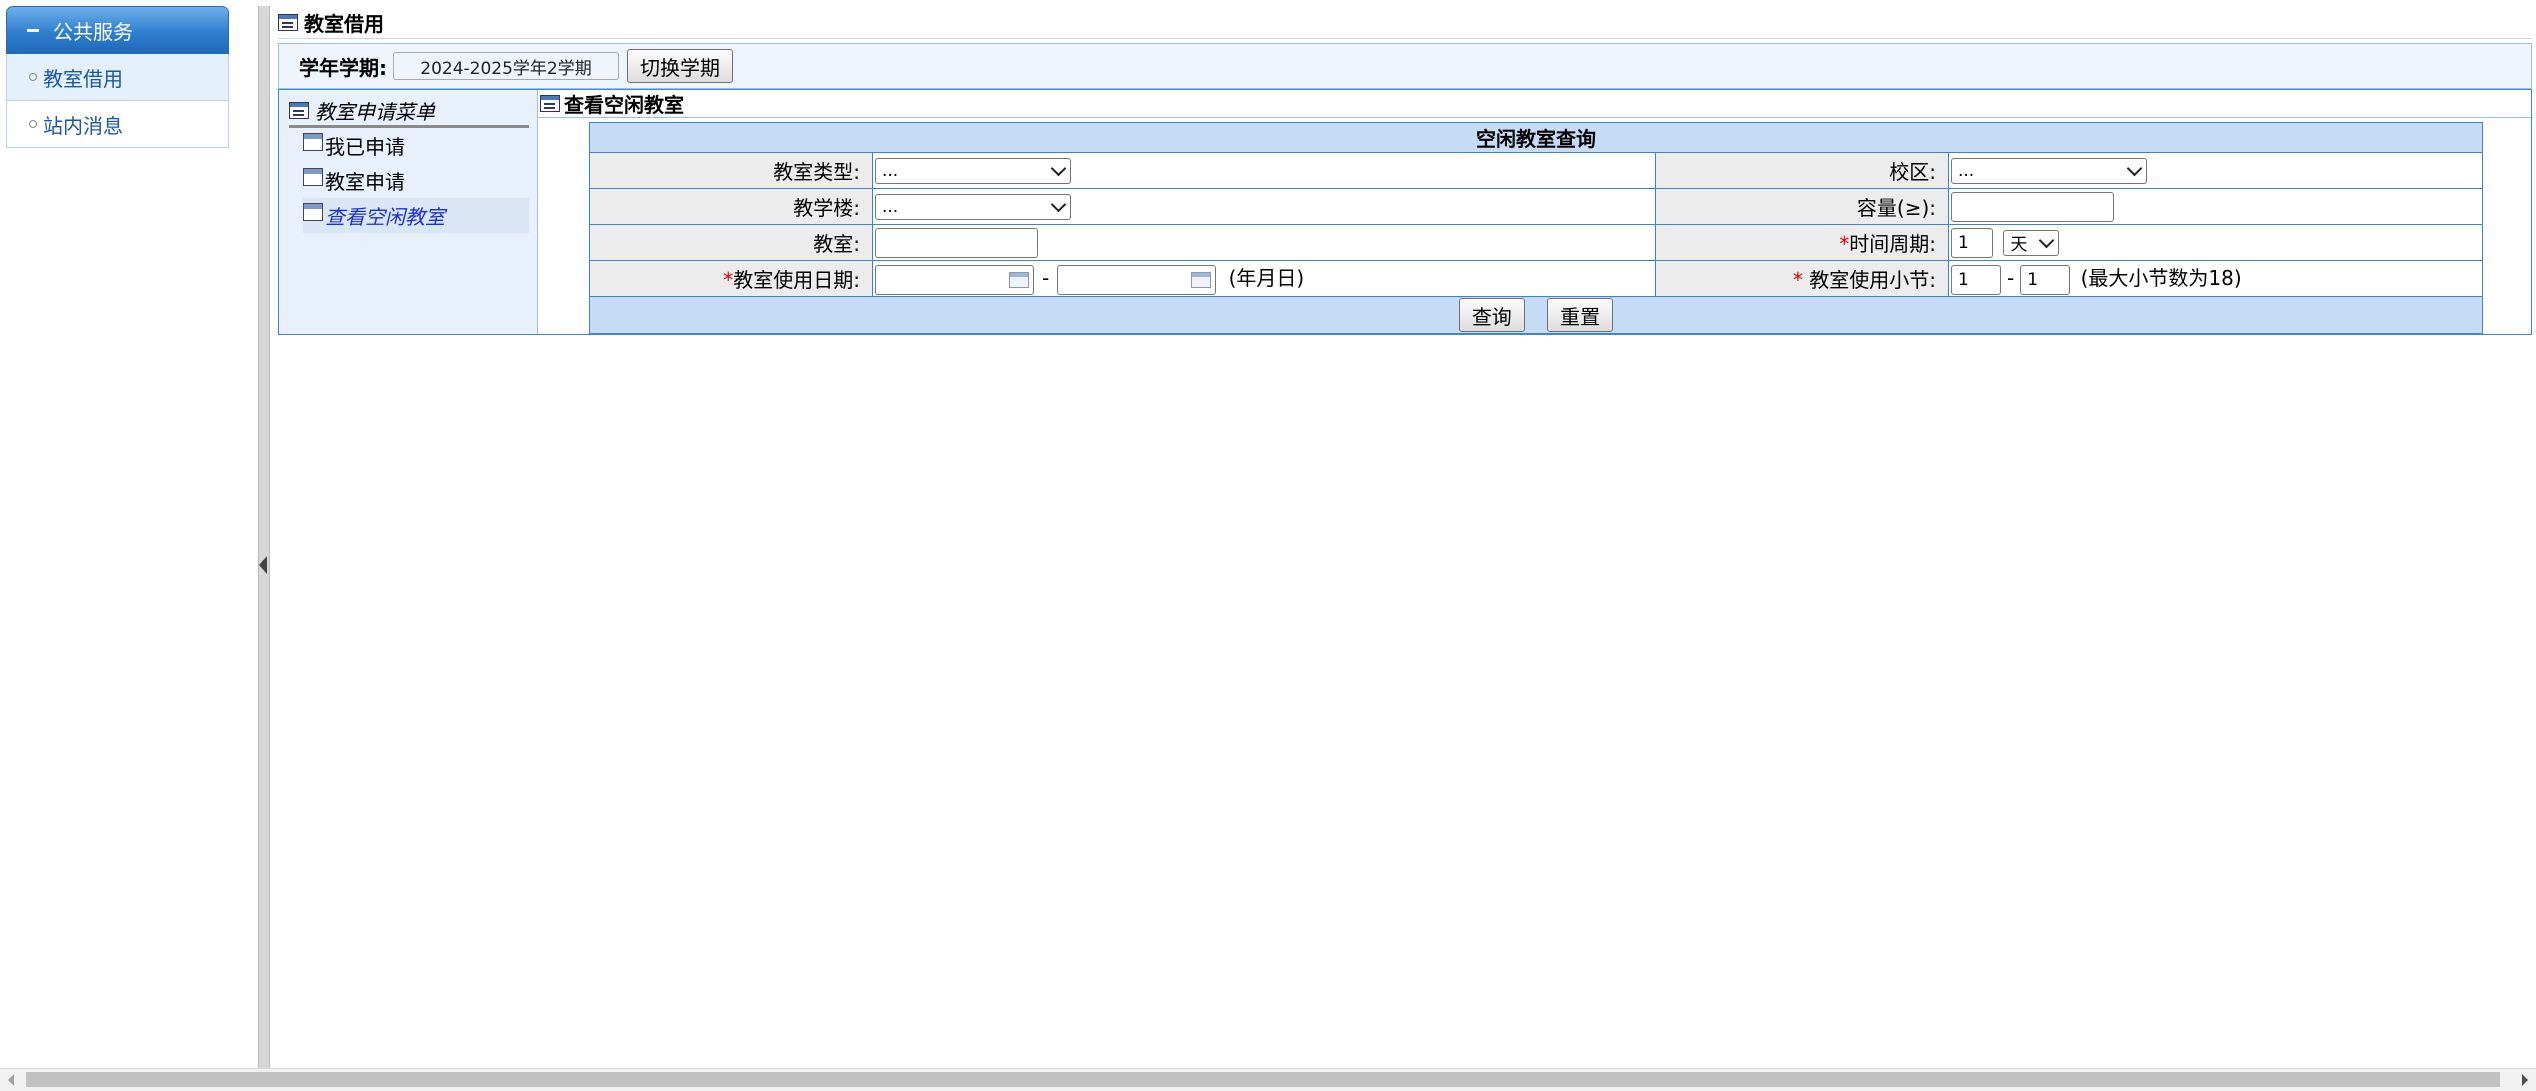 This screenshot has width=2536, height=1091. I want to click on date-label: *教室使用日期:, so click(731, 278).